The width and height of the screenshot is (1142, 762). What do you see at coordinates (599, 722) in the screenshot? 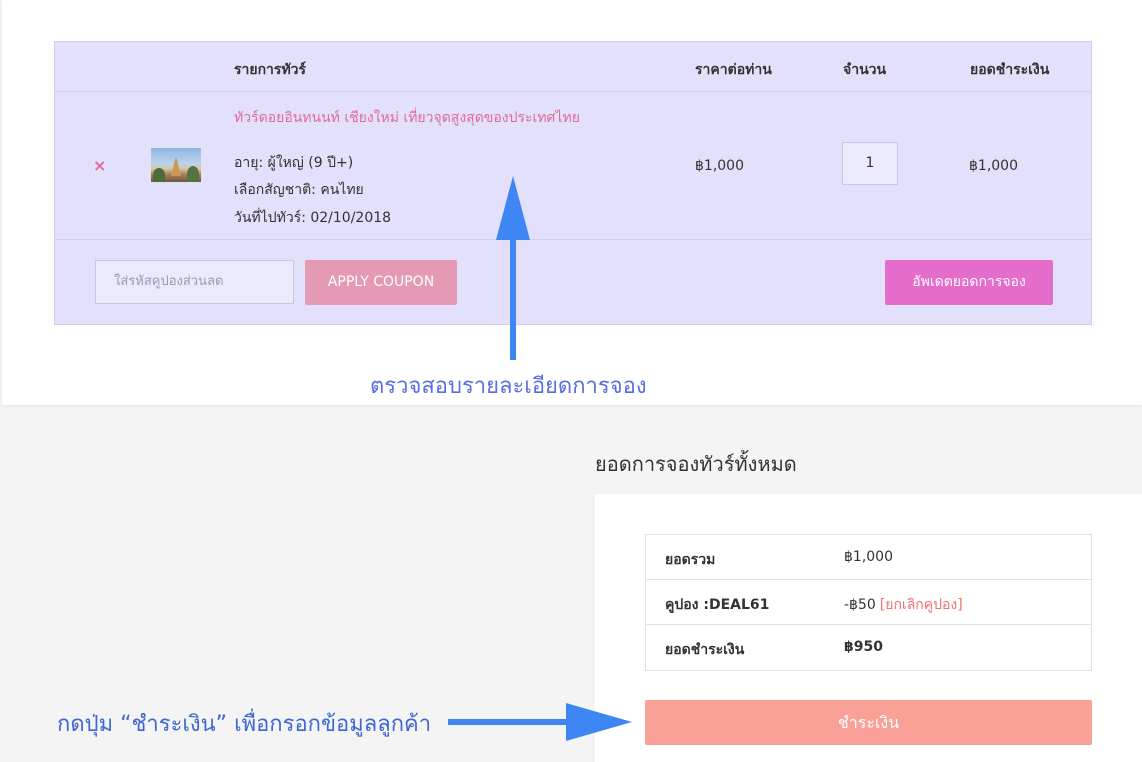
I see `arrow-right-icon` at bounding box center [599, 722].